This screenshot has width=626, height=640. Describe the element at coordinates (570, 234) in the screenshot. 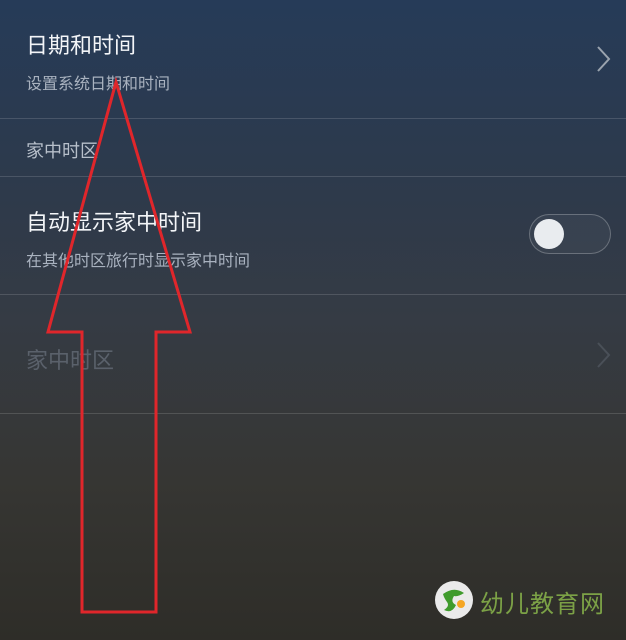

I see `auto-home-time-toggle` at that location.